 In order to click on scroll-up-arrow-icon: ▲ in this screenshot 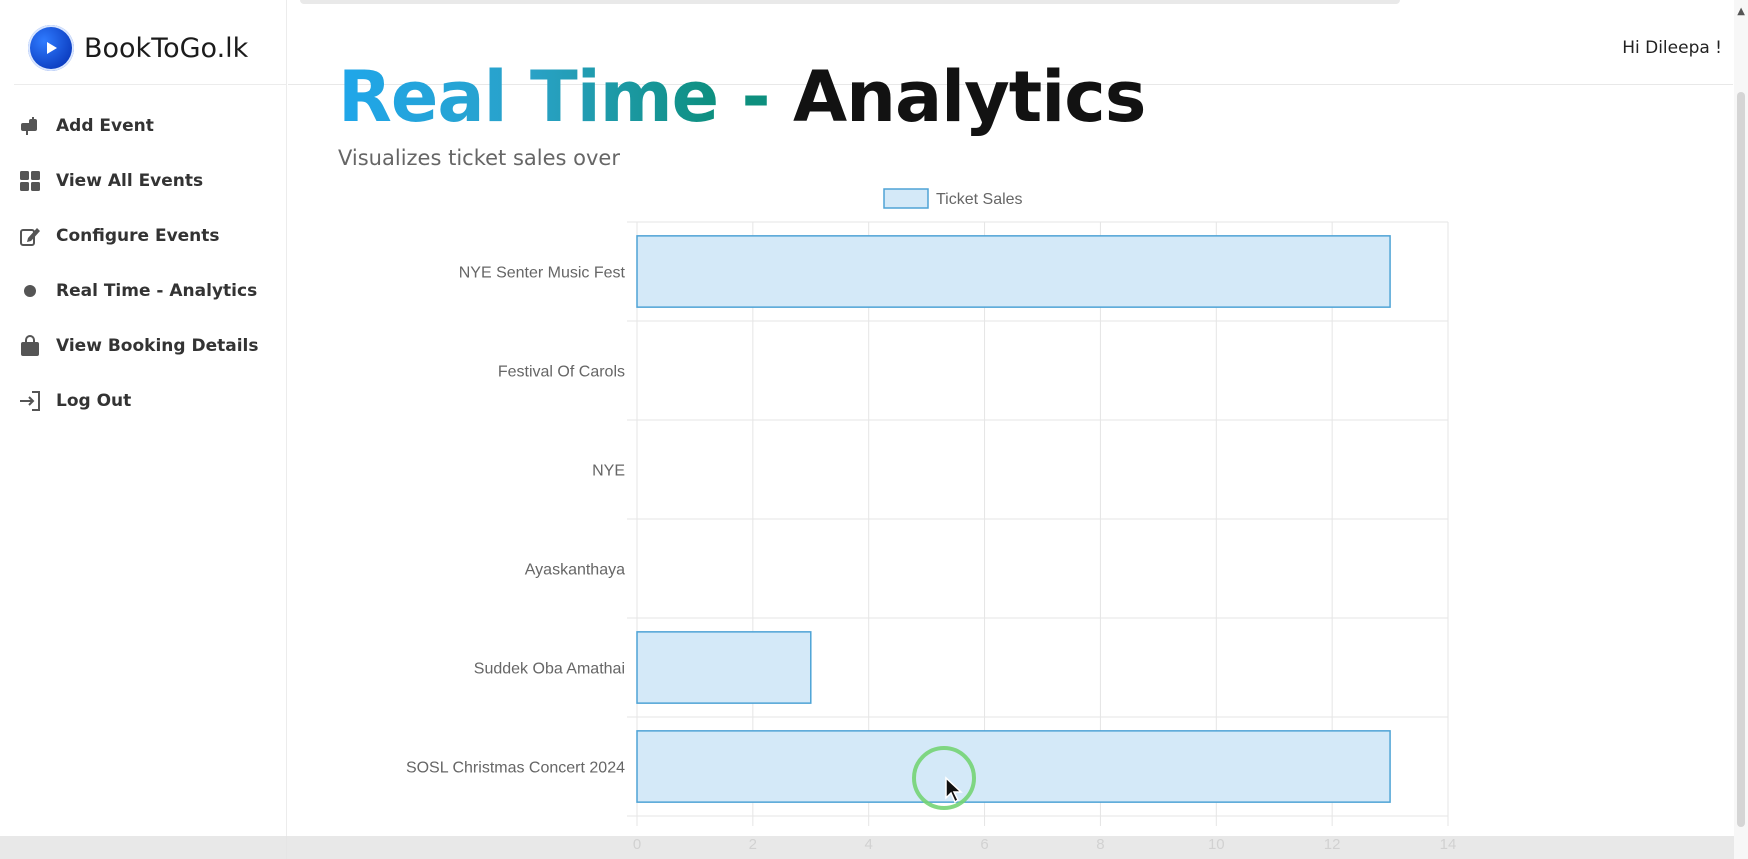, I will do `click(1741, 11)`.